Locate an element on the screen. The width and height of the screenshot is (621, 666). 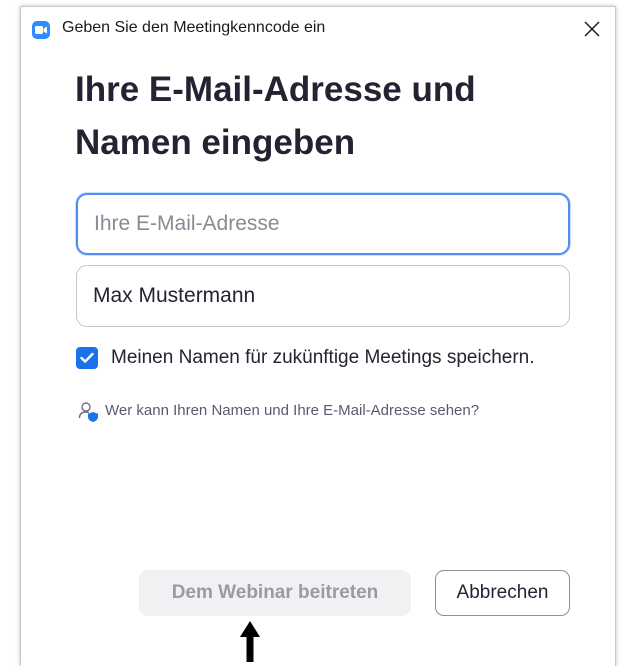
close-icon is located at coordinates (592, 29).